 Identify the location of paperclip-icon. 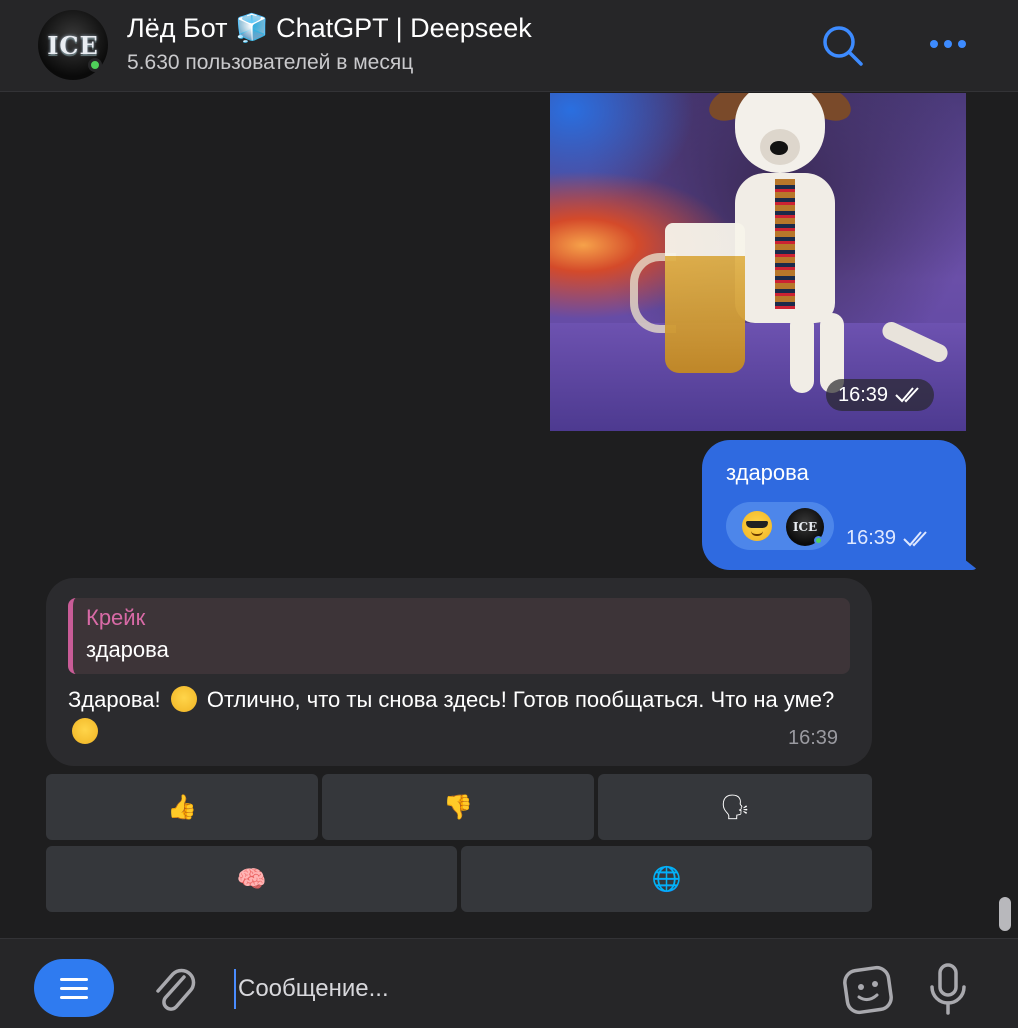
(176, 989).